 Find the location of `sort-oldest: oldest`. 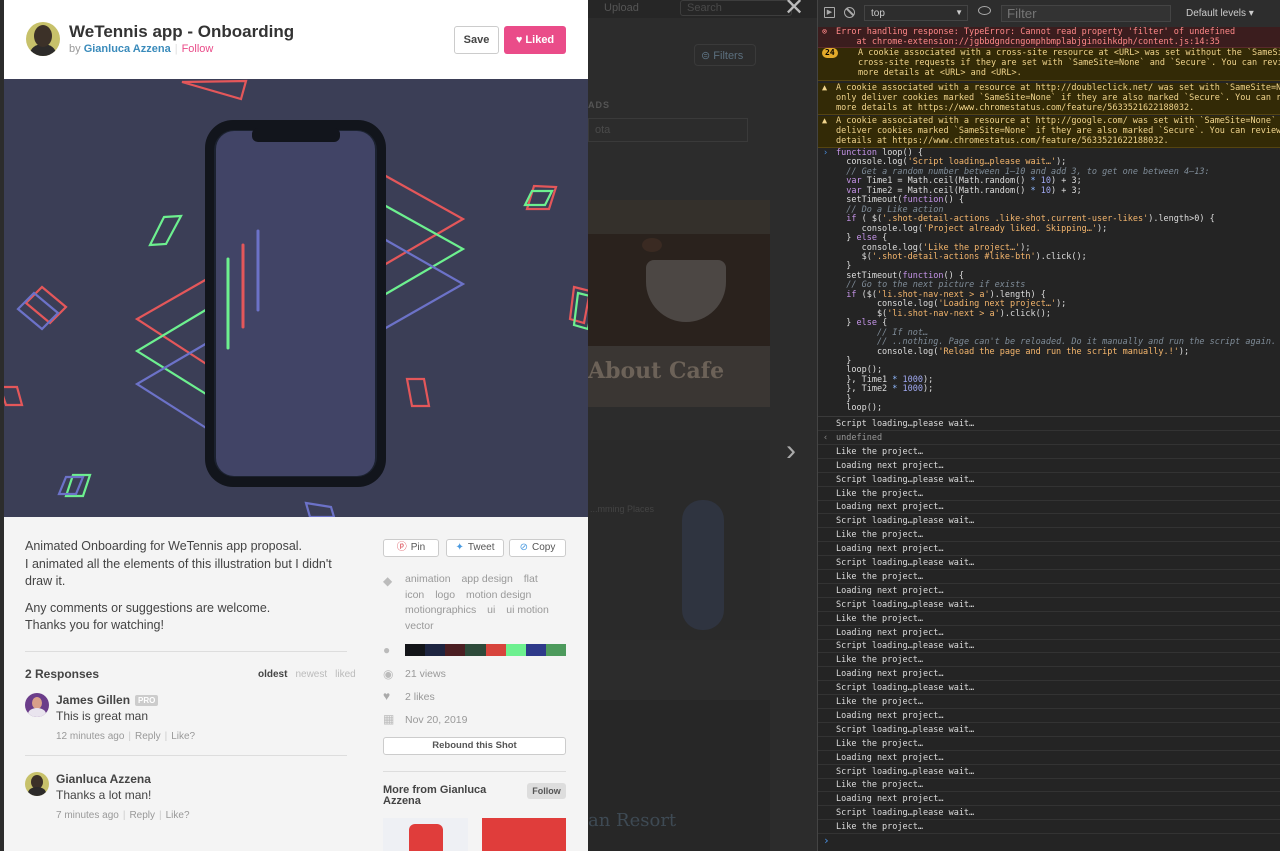

sort-oldest: oldest is located at coordinates (272, 674).